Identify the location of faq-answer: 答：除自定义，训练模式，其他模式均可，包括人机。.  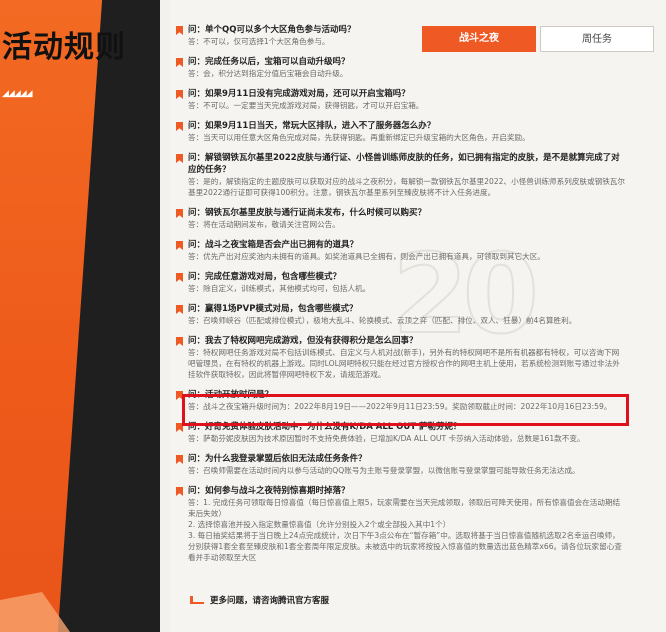
(279, 288).